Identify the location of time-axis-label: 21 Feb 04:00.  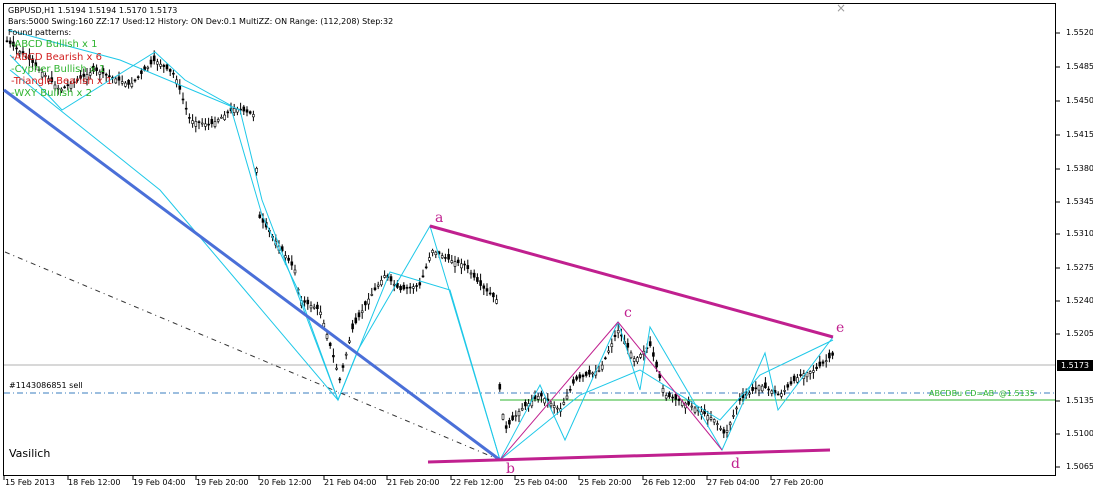
(350, 482).